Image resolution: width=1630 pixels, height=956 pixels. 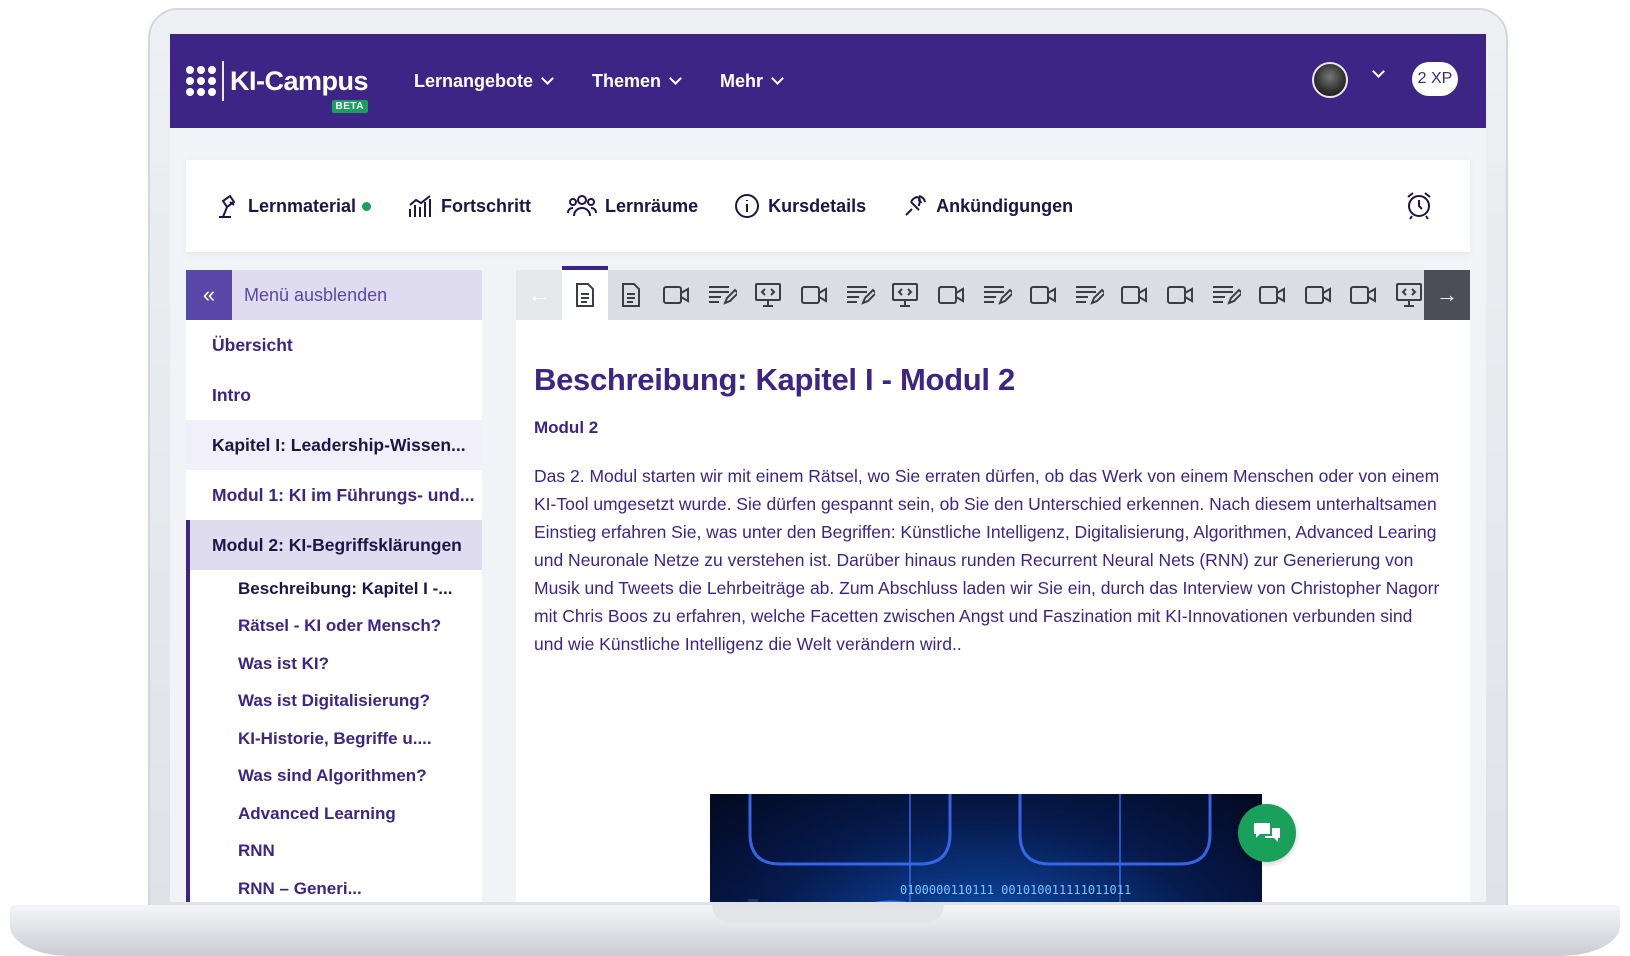 I want to click on sub-item-advanced-learning: Advanced Learning, so click(x=336, y=814).